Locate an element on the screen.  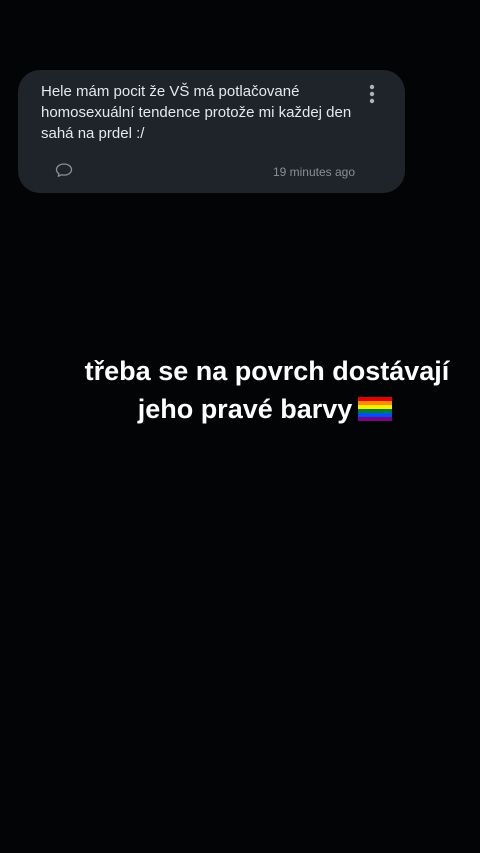
caption-line-2: jeho pravé barvy is located at coordinates (240, 409).